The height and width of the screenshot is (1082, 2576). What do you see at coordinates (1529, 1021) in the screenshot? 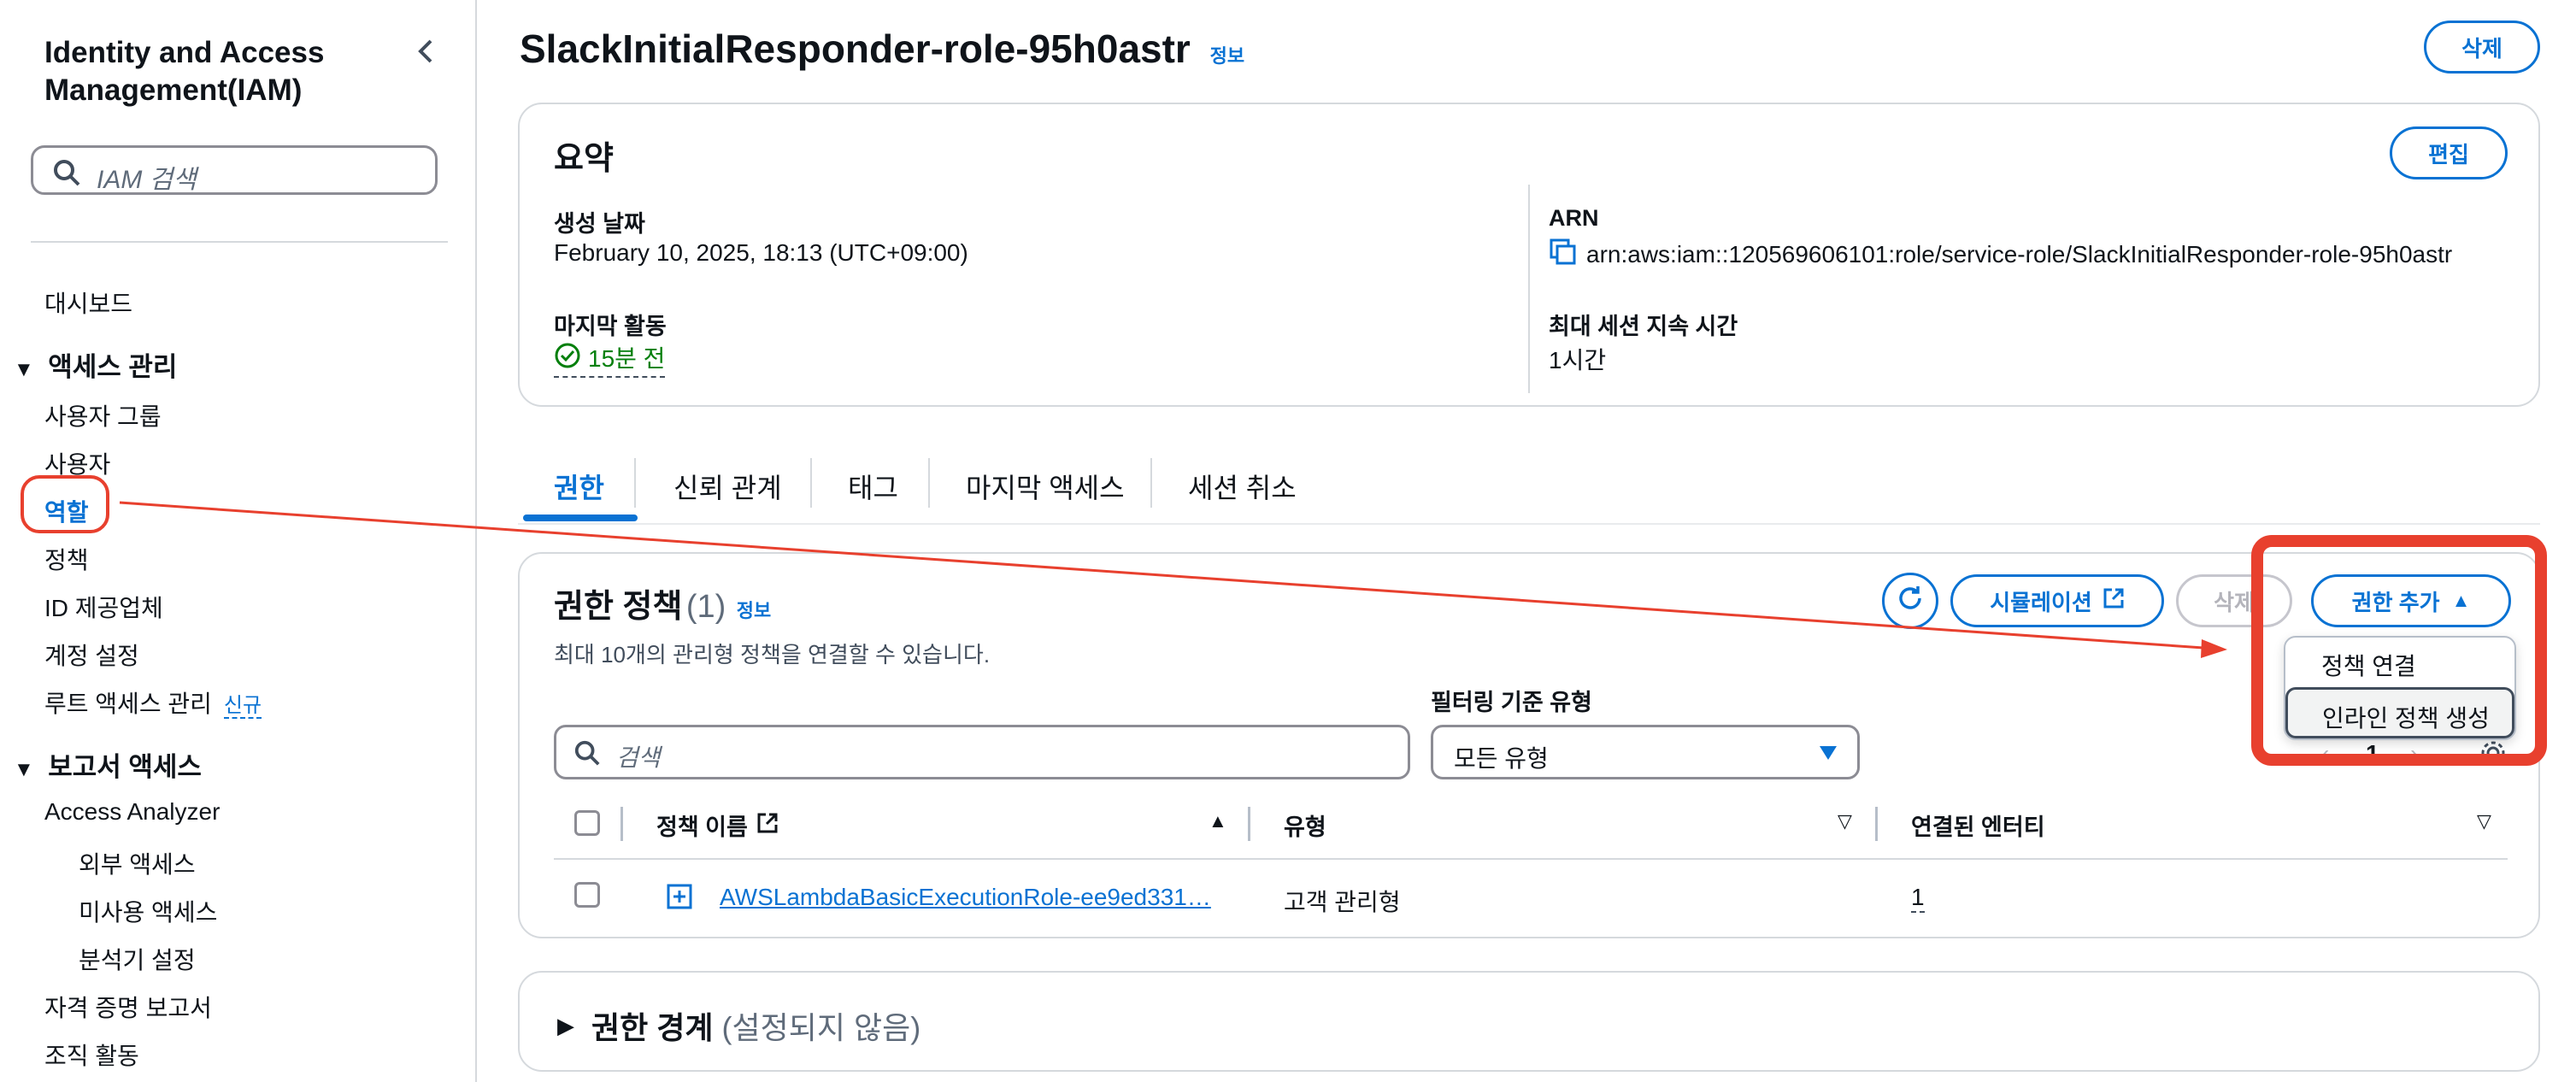
I see `permissions-boundary-card: ▶ 권한 경계 (설정되지 않음)` at bounding box center [1529, 1021].